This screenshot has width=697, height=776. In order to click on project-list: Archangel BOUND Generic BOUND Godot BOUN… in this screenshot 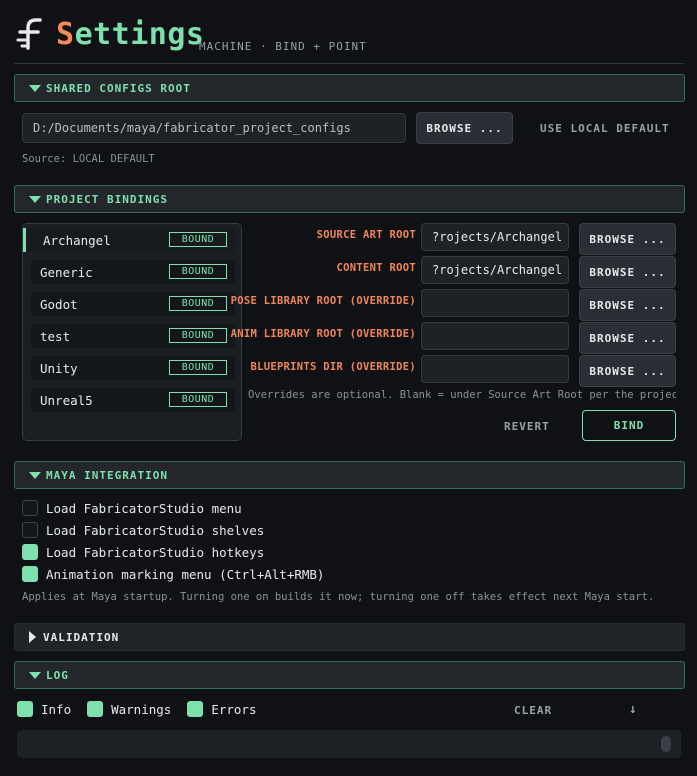, I will do `click(132, 332)`.